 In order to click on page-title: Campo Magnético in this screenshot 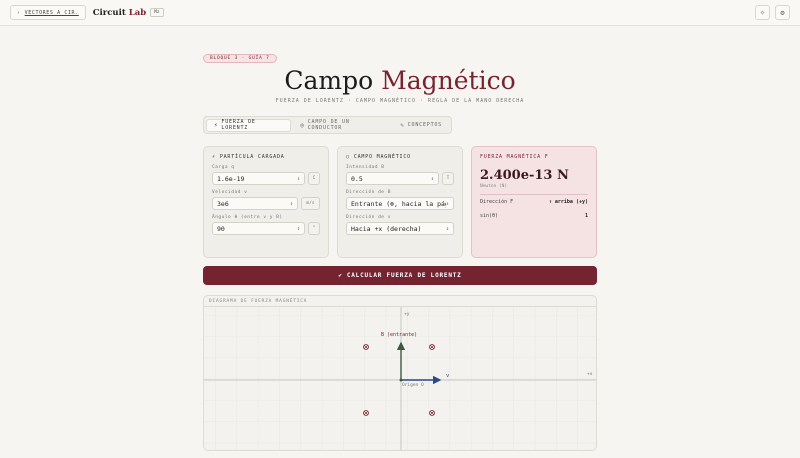, I will do `click(400, 80)`.